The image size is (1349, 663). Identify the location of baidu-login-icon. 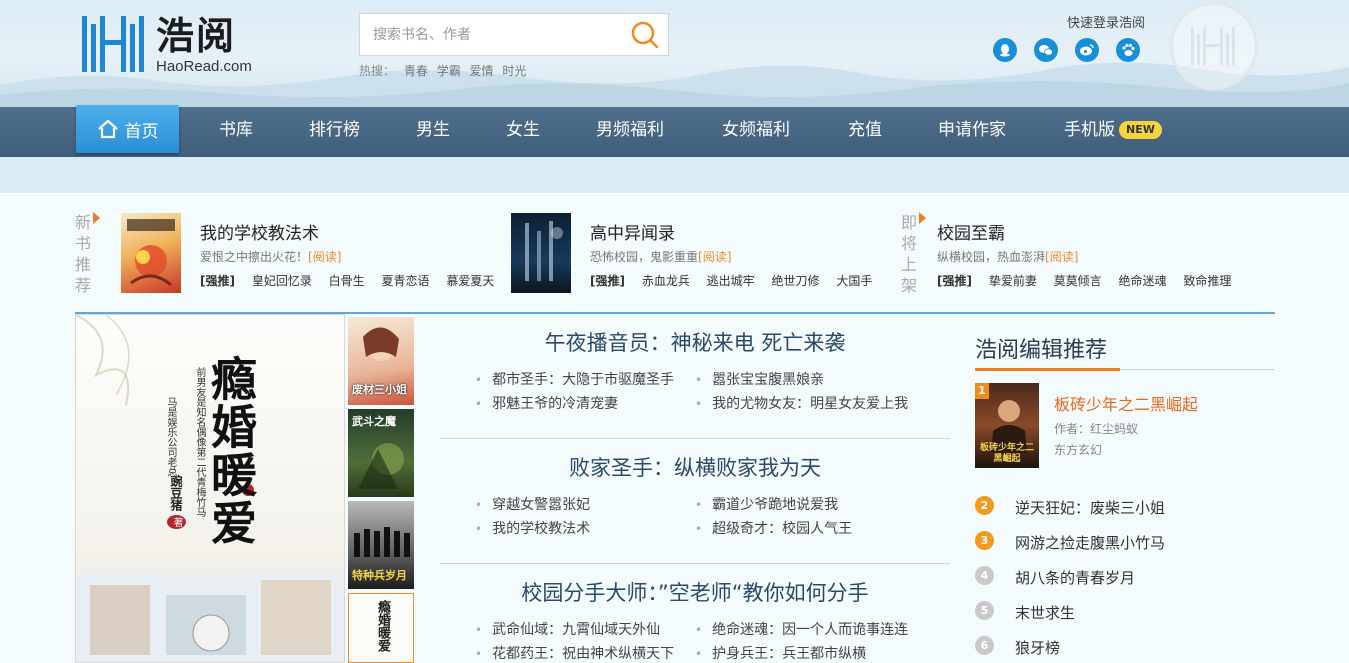
(1128, 50).